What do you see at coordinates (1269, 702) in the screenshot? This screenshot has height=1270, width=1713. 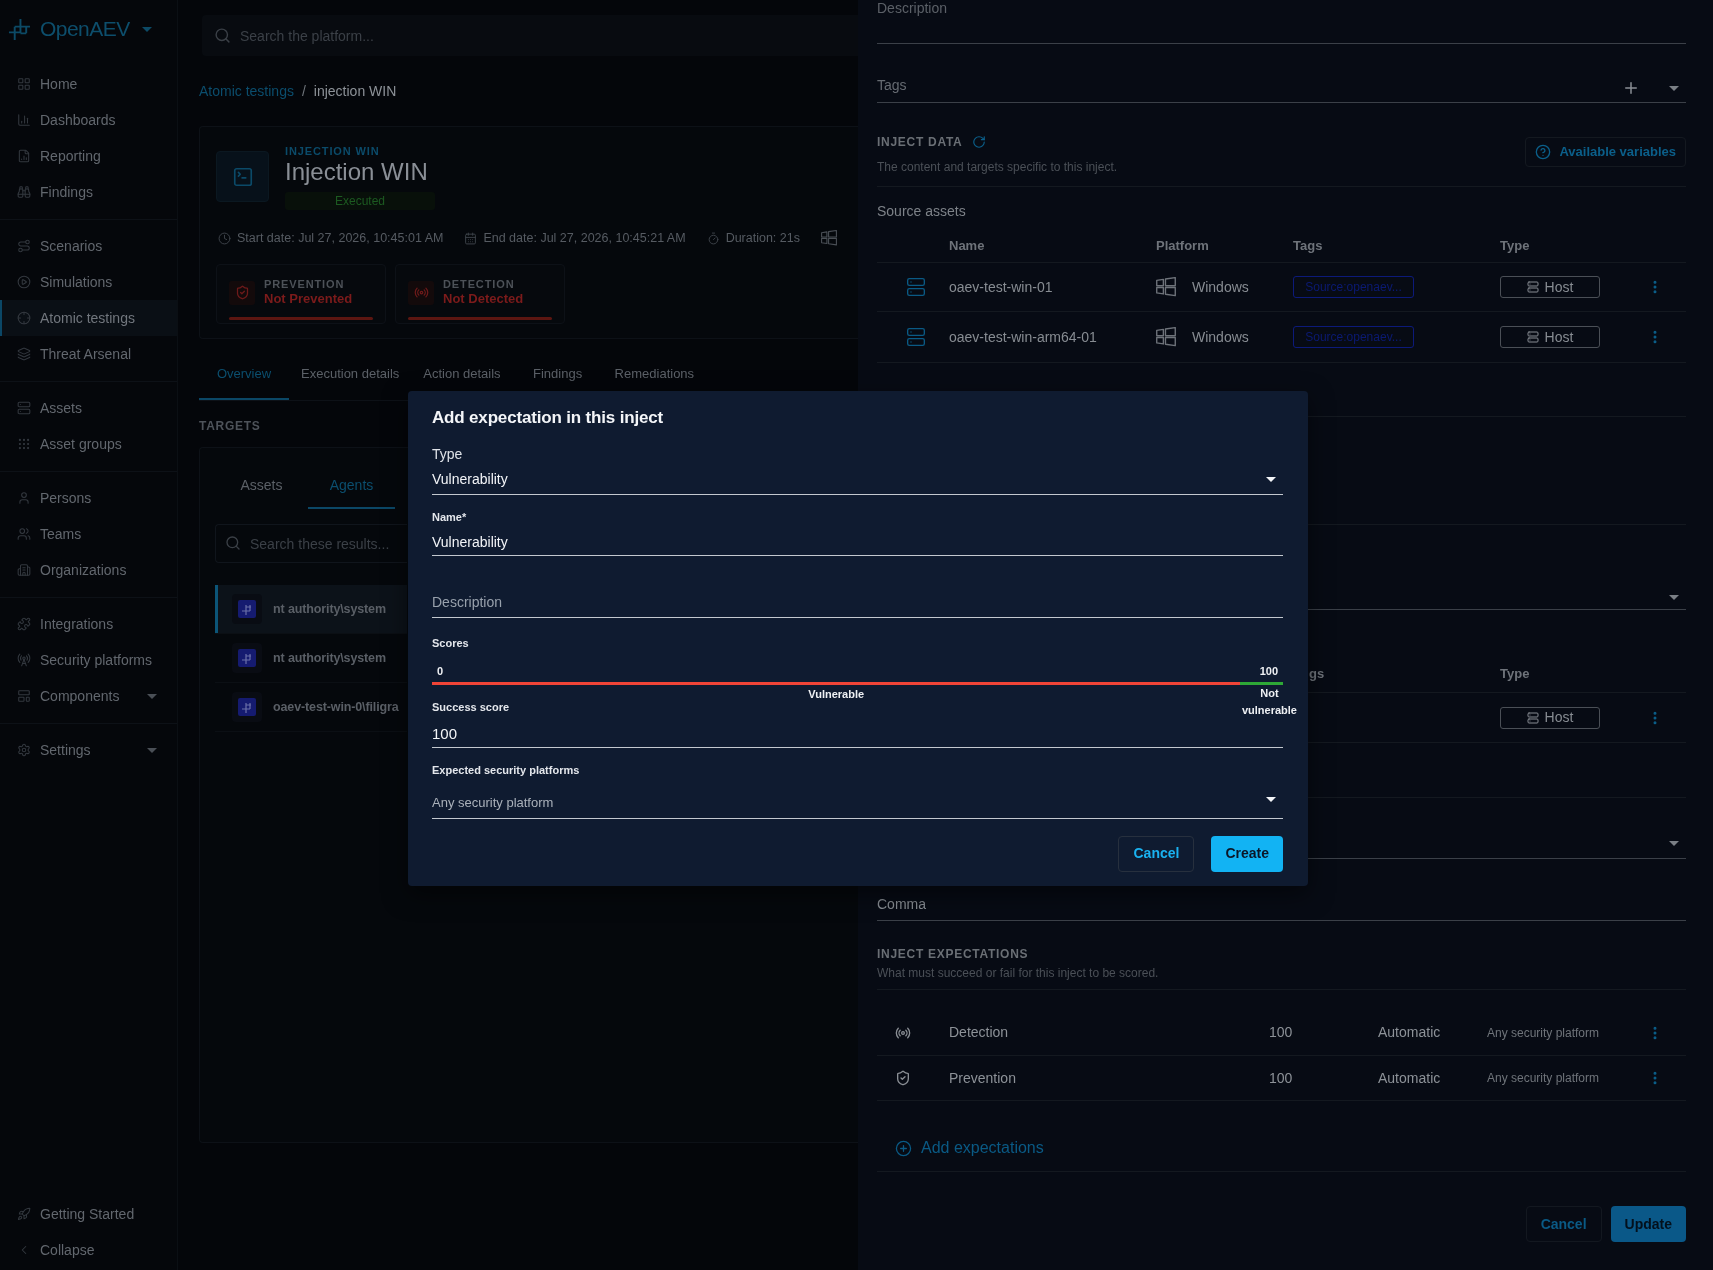 I see `range-label: Not vulnerable` at bounding box center [1269, 702].